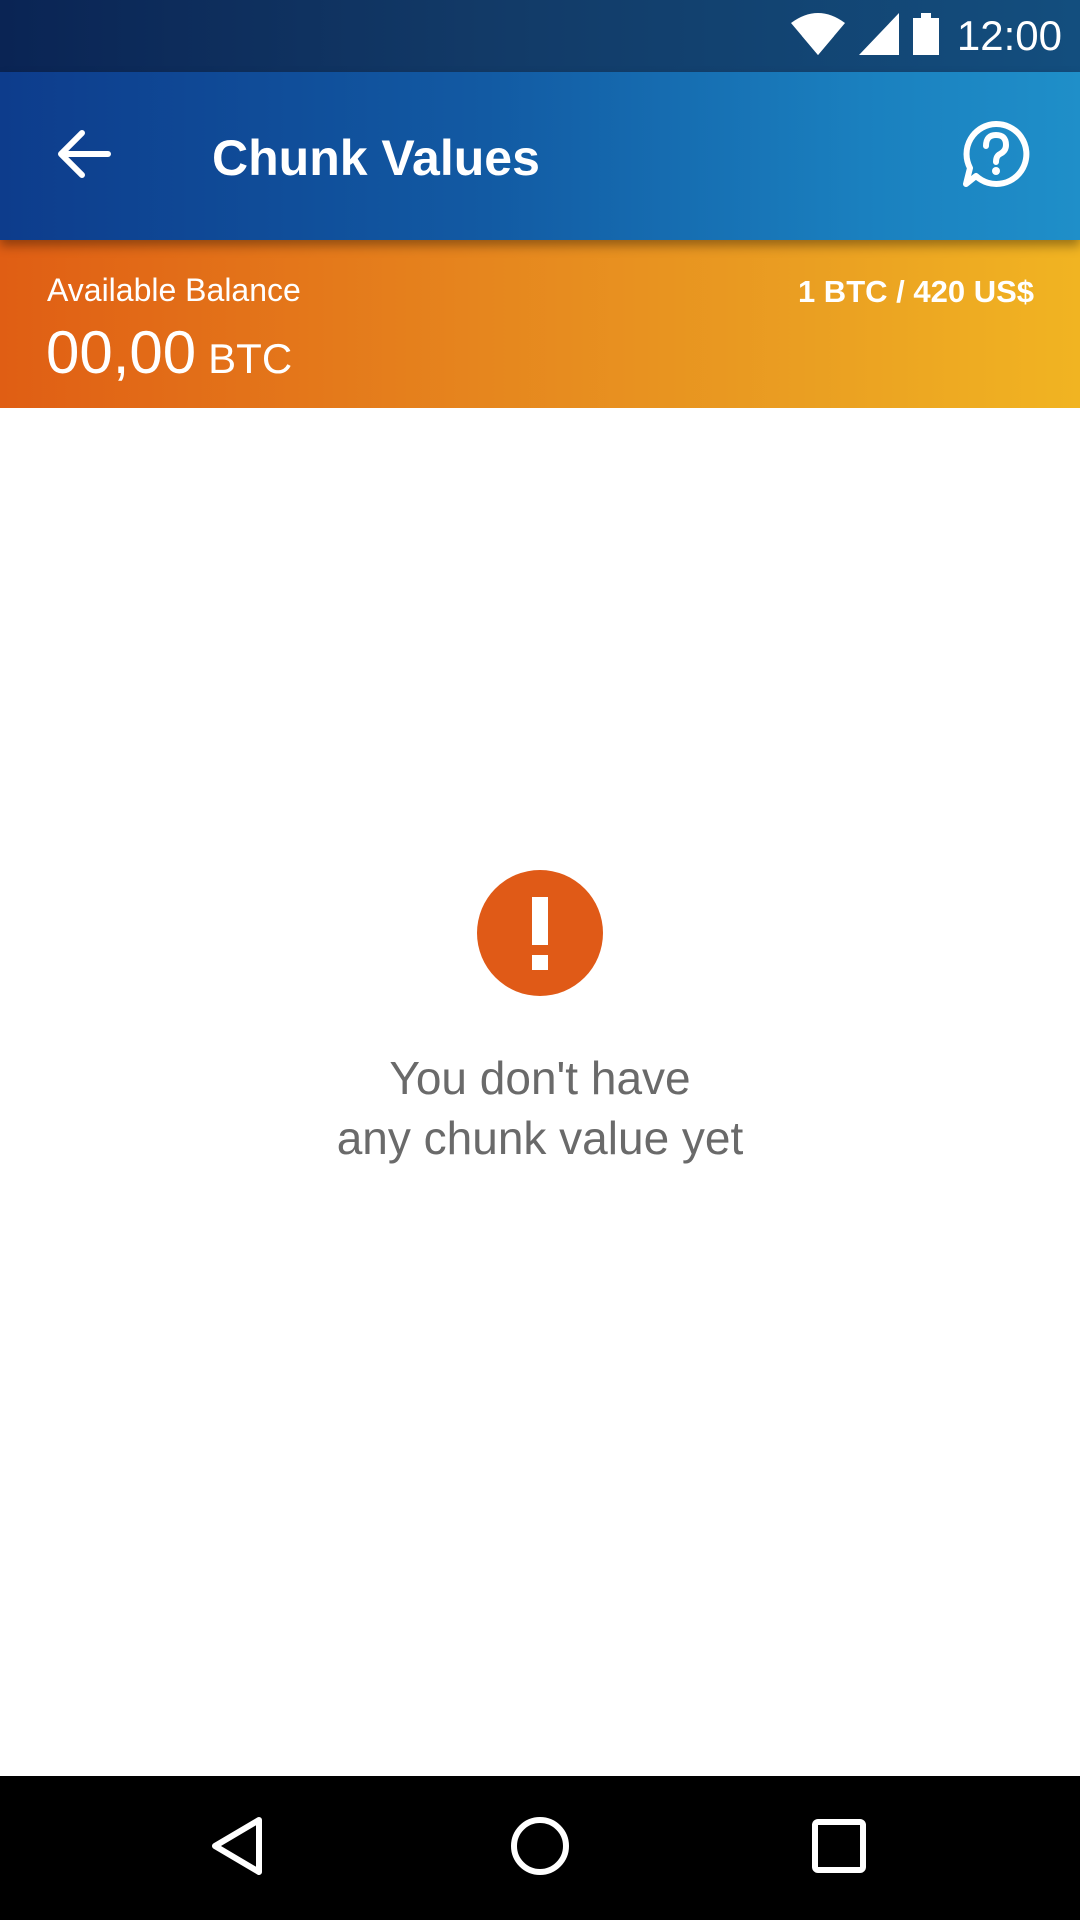  I want to click on help-button, so click(996, 156).